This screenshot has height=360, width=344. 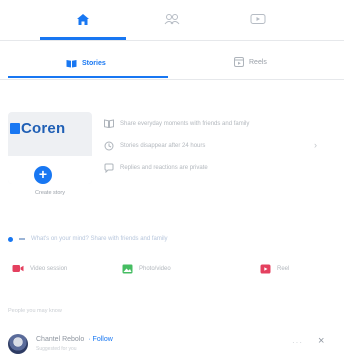 I want to click on video-icon, so click(x=18, y=268).